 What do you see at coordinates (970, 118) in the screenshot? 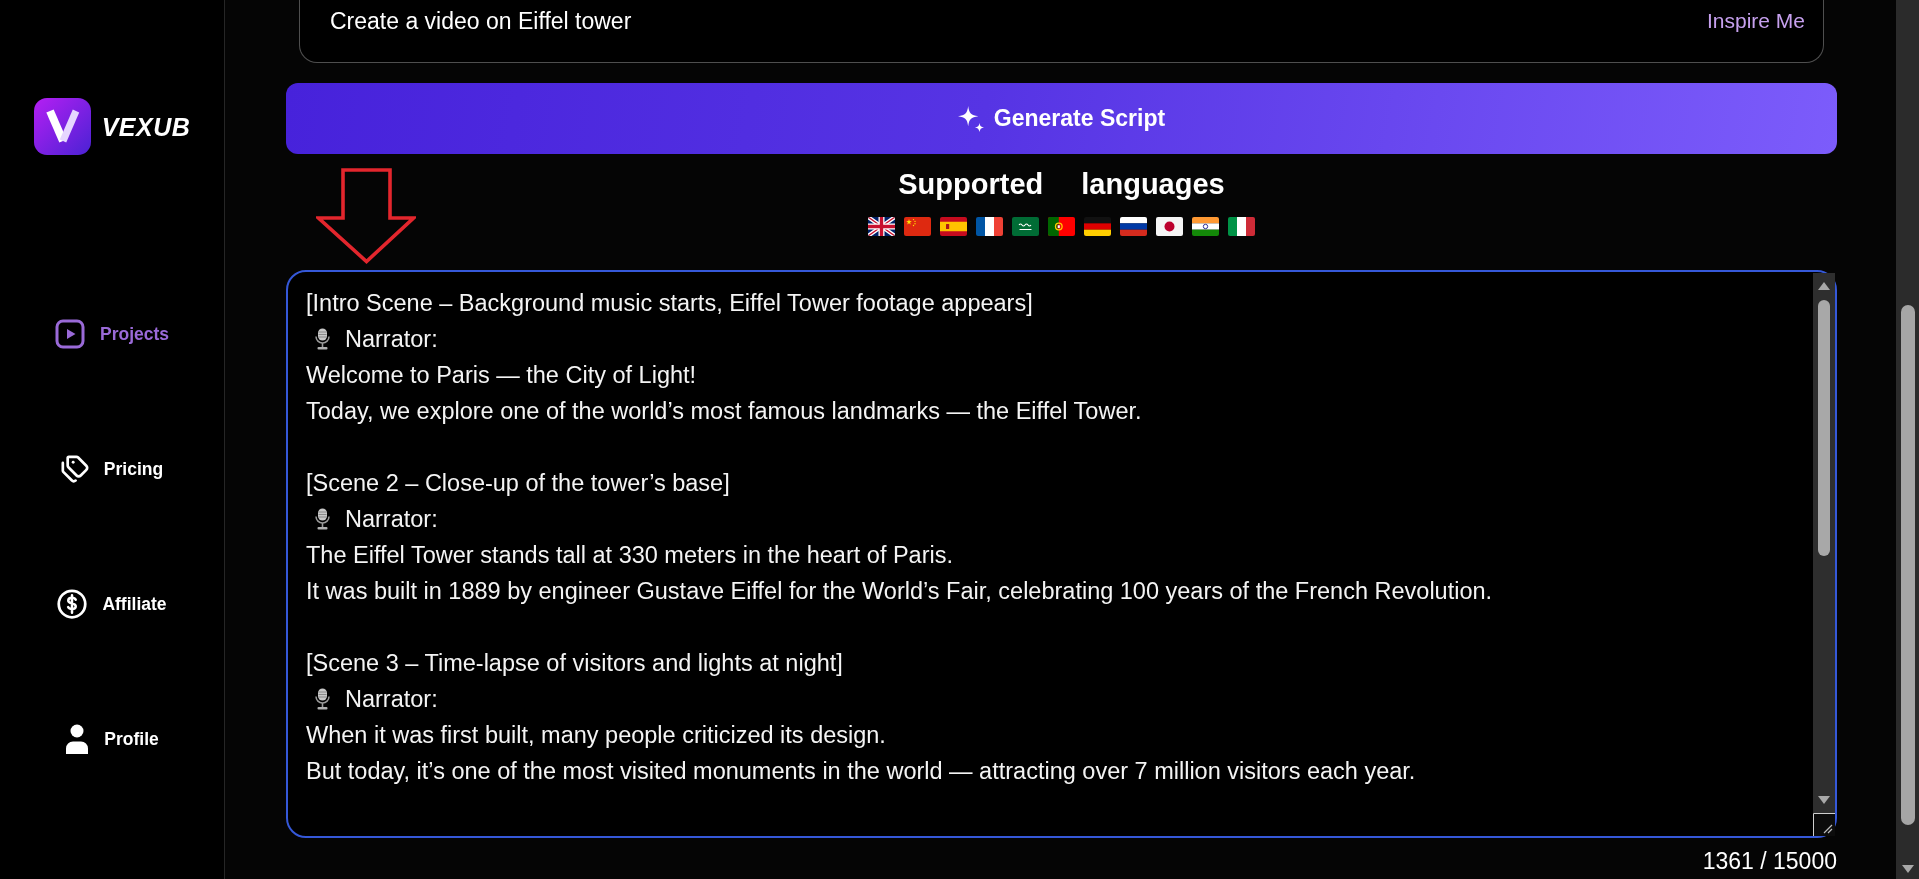
I see `sparkle-icon` at bounding box center [970, 118].